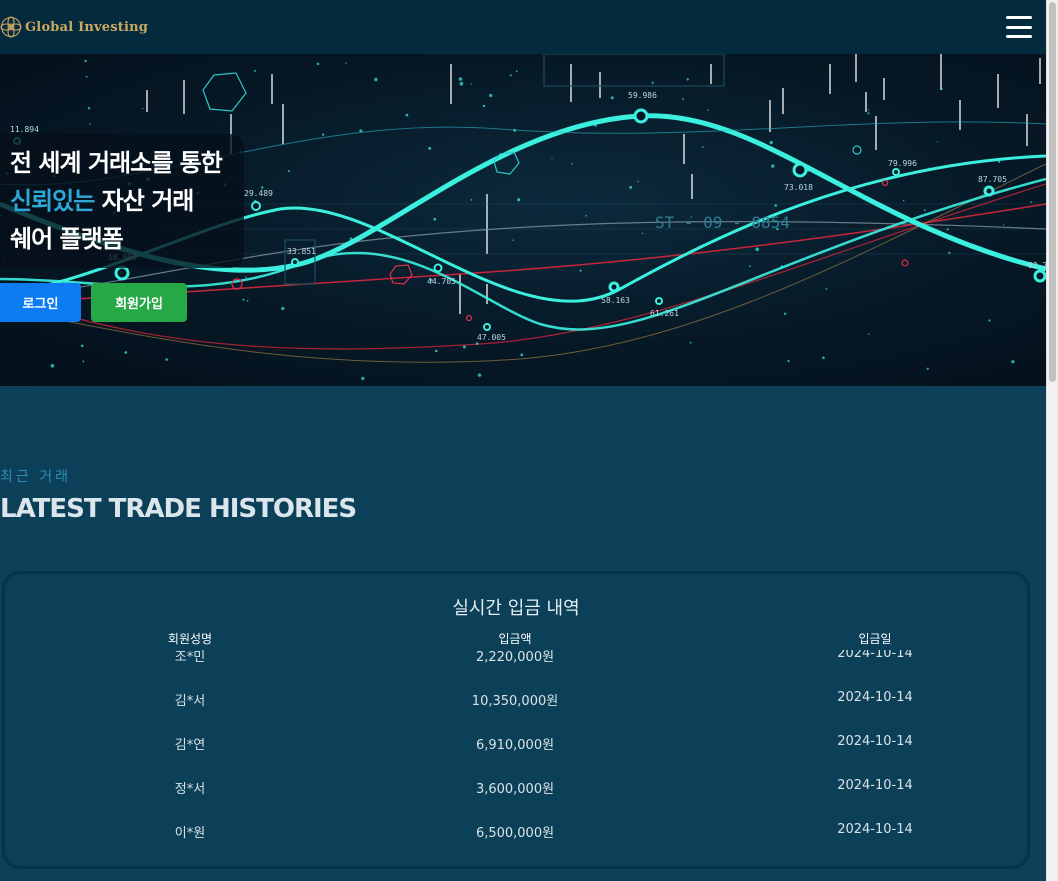 The image size is (1058, 881). Describe the element at coordinates (642, 95) in the screenshot. I see `hero-bg-label: 59.986` at that location.